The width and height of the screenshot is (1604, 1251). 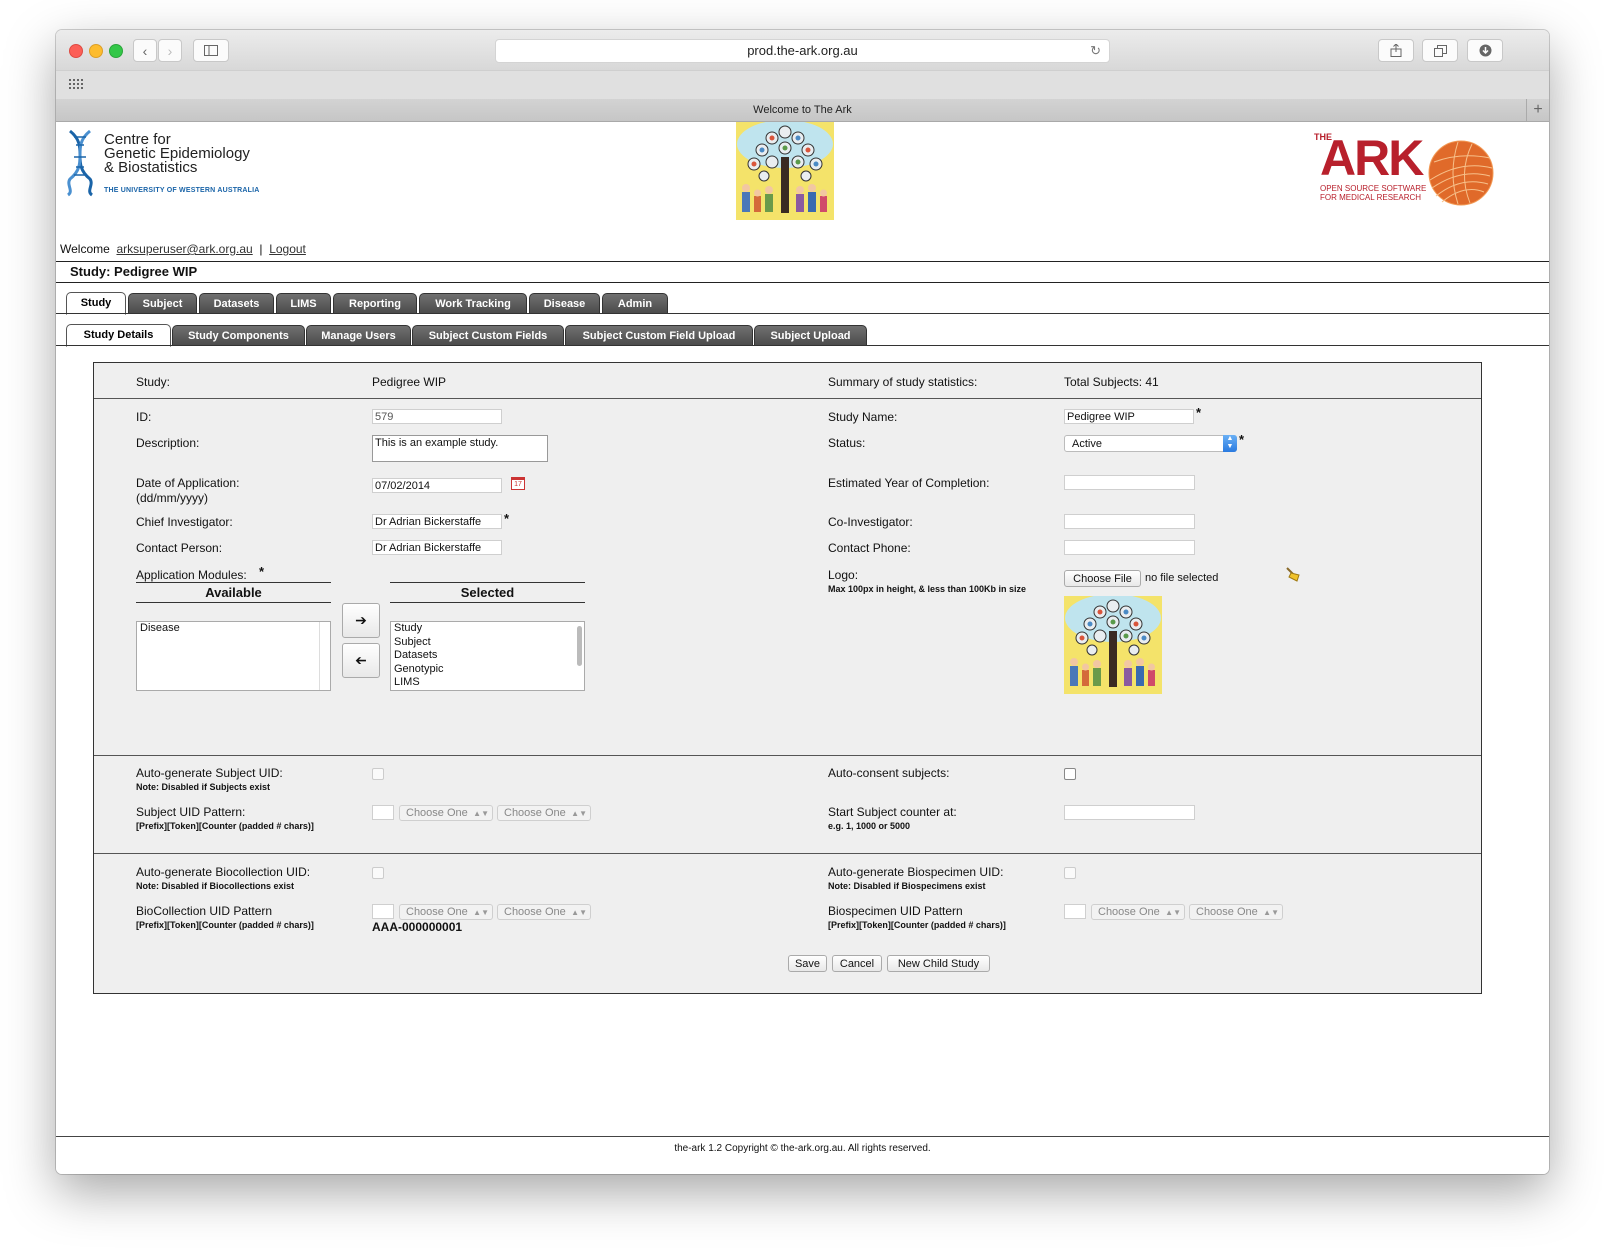 I want to click on address-bar: prod.the-ark.org.au ↻, so click(x=802, y=51).